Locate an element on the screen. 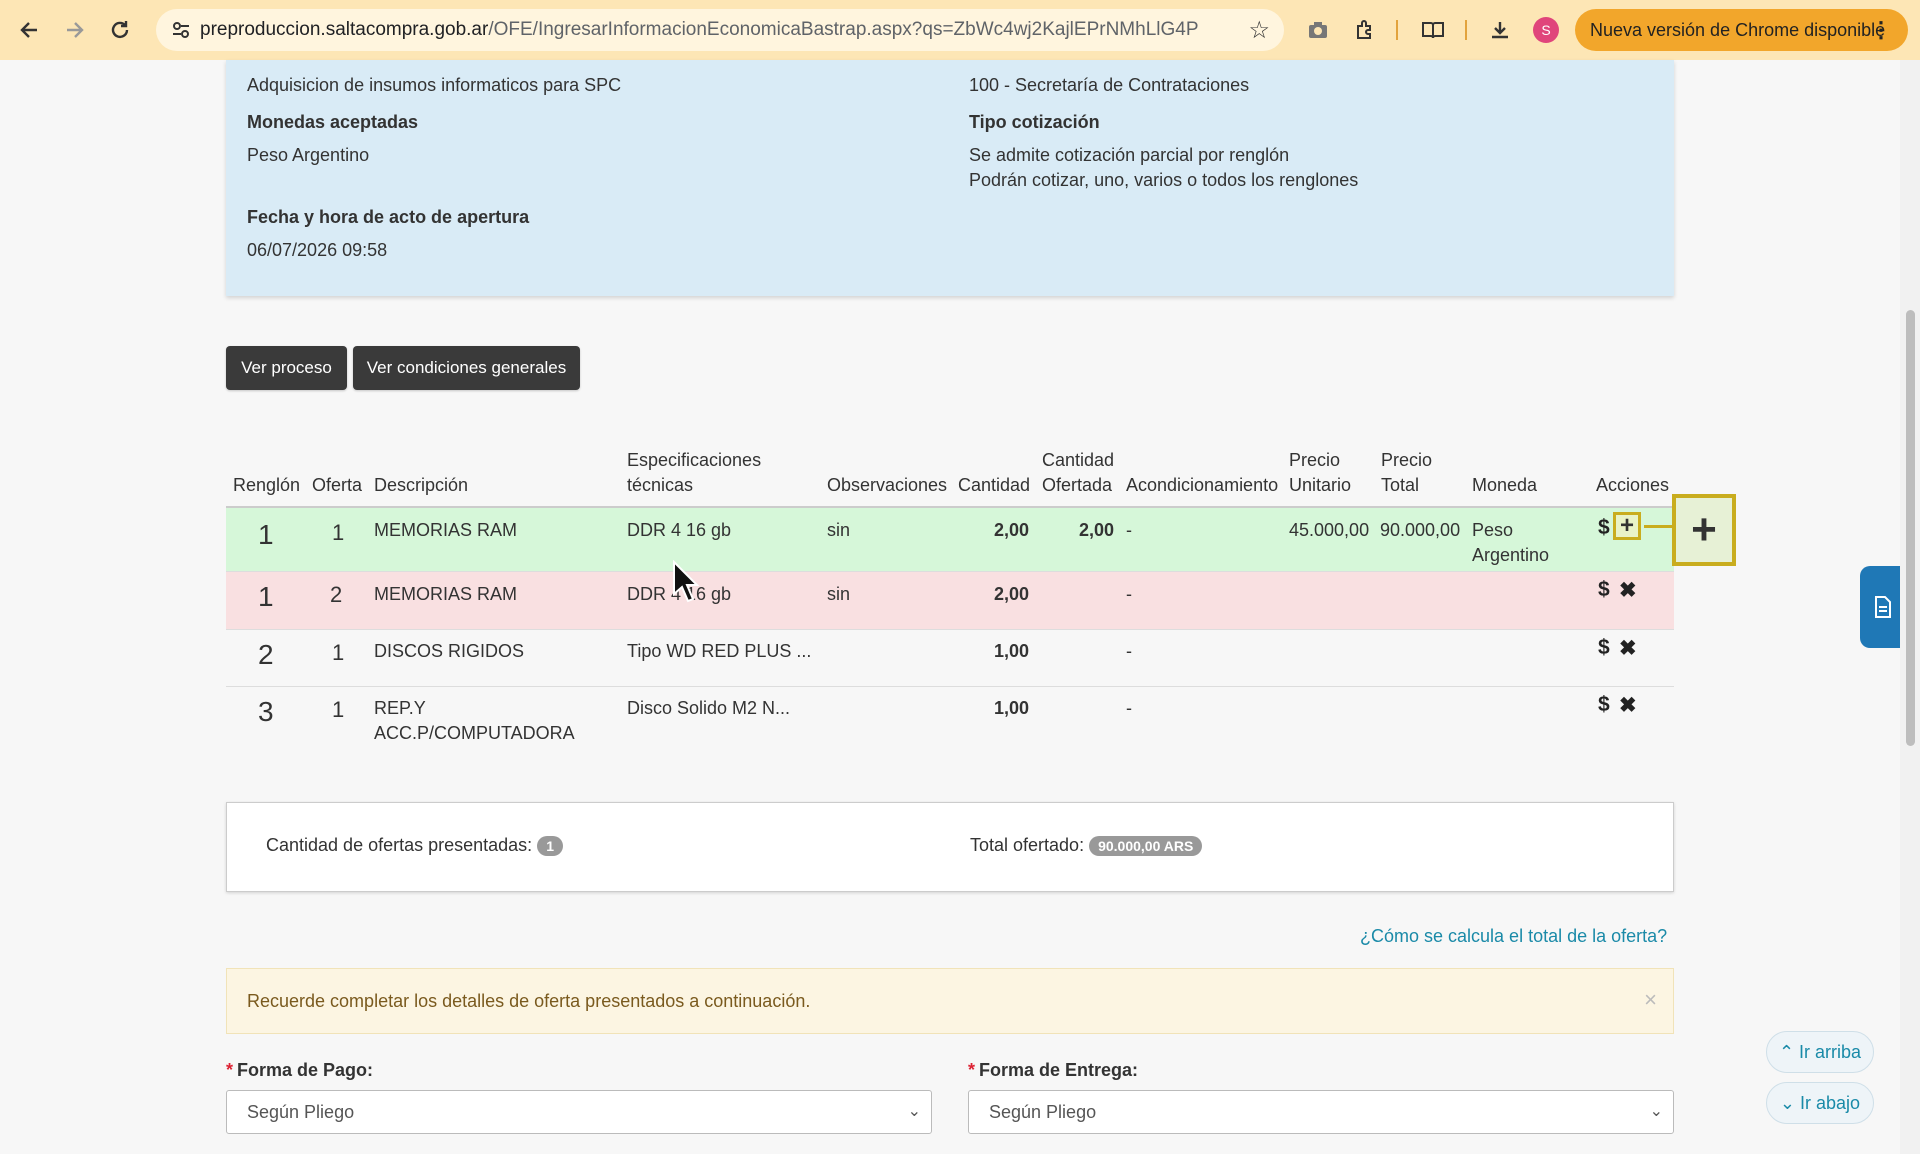 This screenshot has width=1920, height=1154. mouse-cursor-icon is located at coordinates (686, 581).